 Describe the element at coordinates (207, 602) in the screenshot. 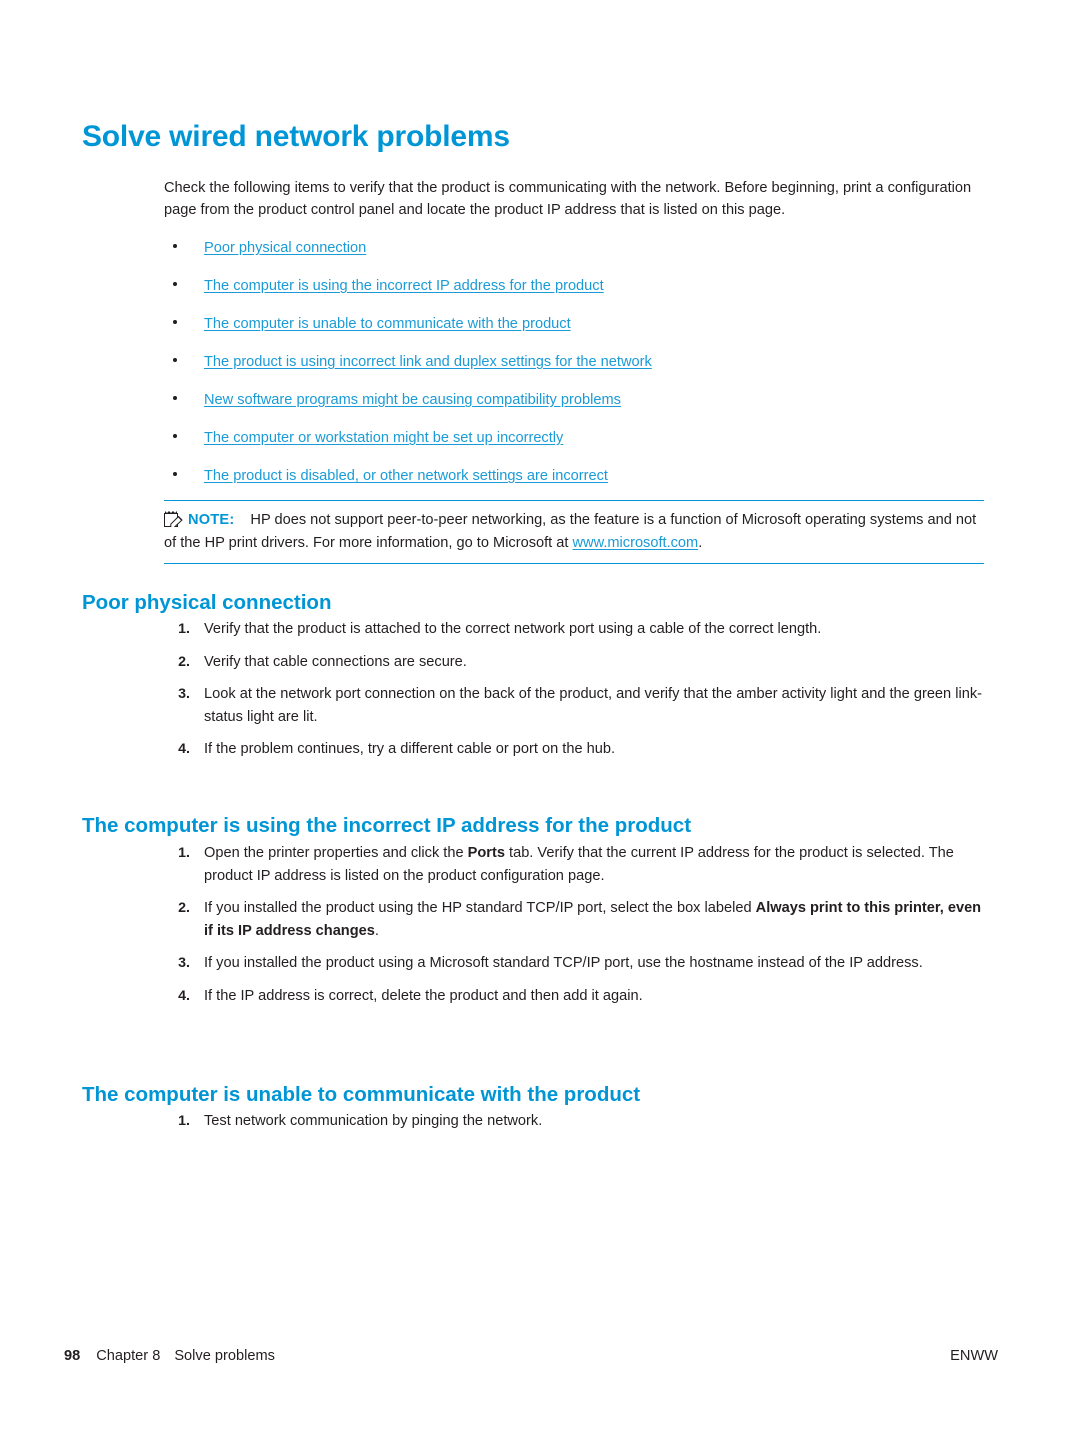

I see `section-heading-poor-physical-connection: Poor physical connection` at that location.